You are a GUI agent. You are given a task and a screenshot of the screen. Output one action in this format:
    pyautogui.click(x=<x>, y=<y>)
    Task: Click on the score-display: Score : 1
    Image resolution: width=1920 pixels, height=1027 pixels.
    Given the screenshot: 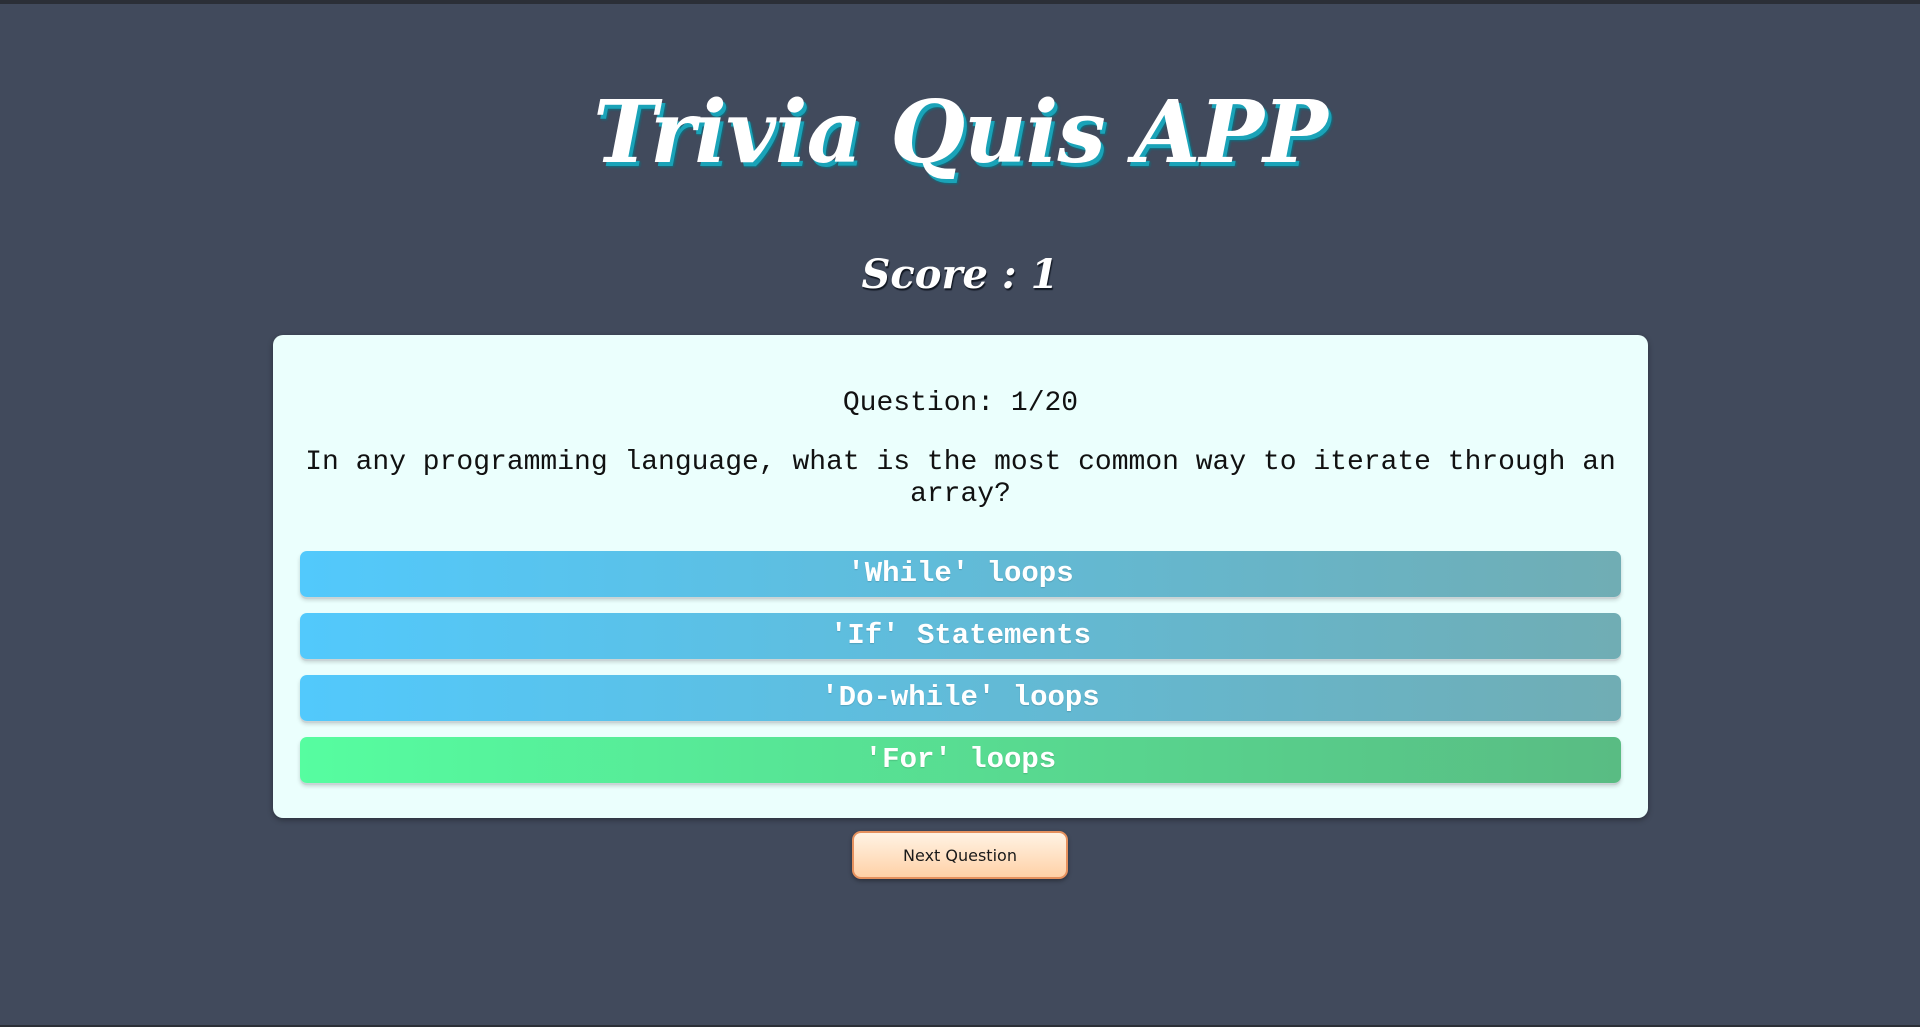 What is the action you would take?
    pyautogui.click(x=960, y=274)
    